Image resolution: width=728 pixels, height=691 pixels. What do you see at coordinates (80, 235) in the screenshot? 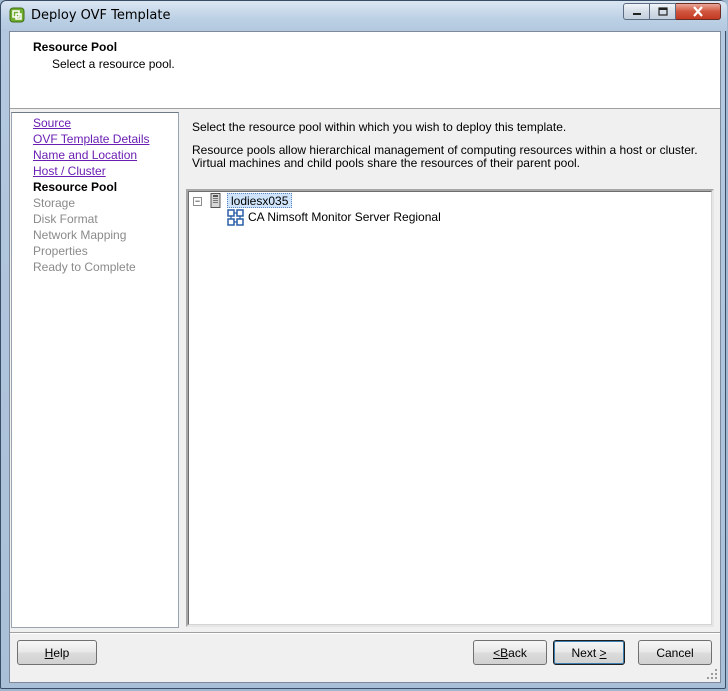
I see `step-network-mapping: Network Mapping` at bounding box center [80, 235].